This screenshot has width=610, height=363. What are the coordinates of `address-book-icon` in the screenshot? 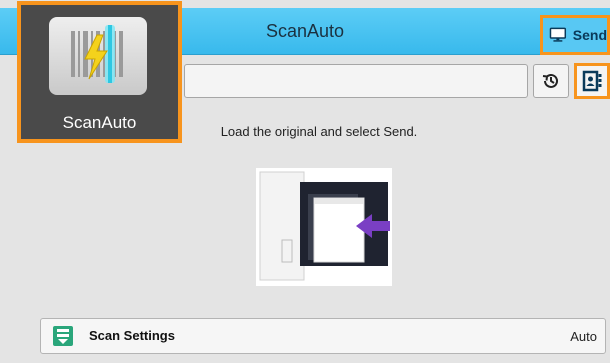 It's located at (592, 81).